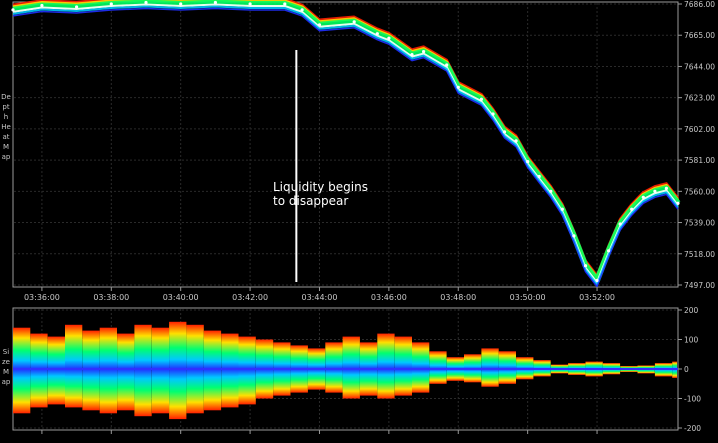 This screenshot has height=443, width=718. I want to click on y-tick-label: 7560.00, so click(699, 191).